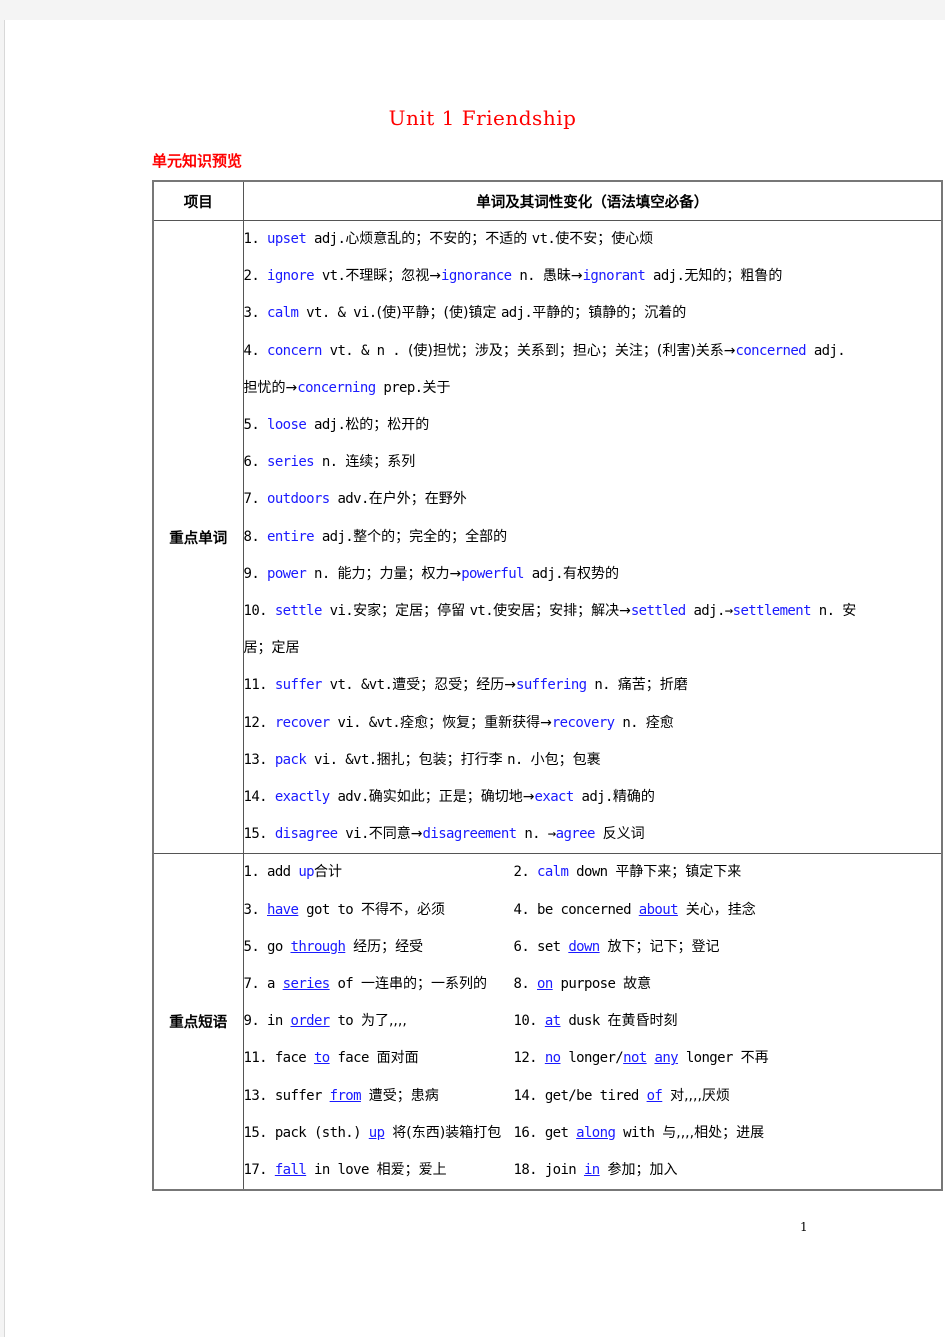 This screenshot has height=1337, width=945. Describe the element at coordinates (259, 722) in the screenshot. I see `text: 12.` at that location.